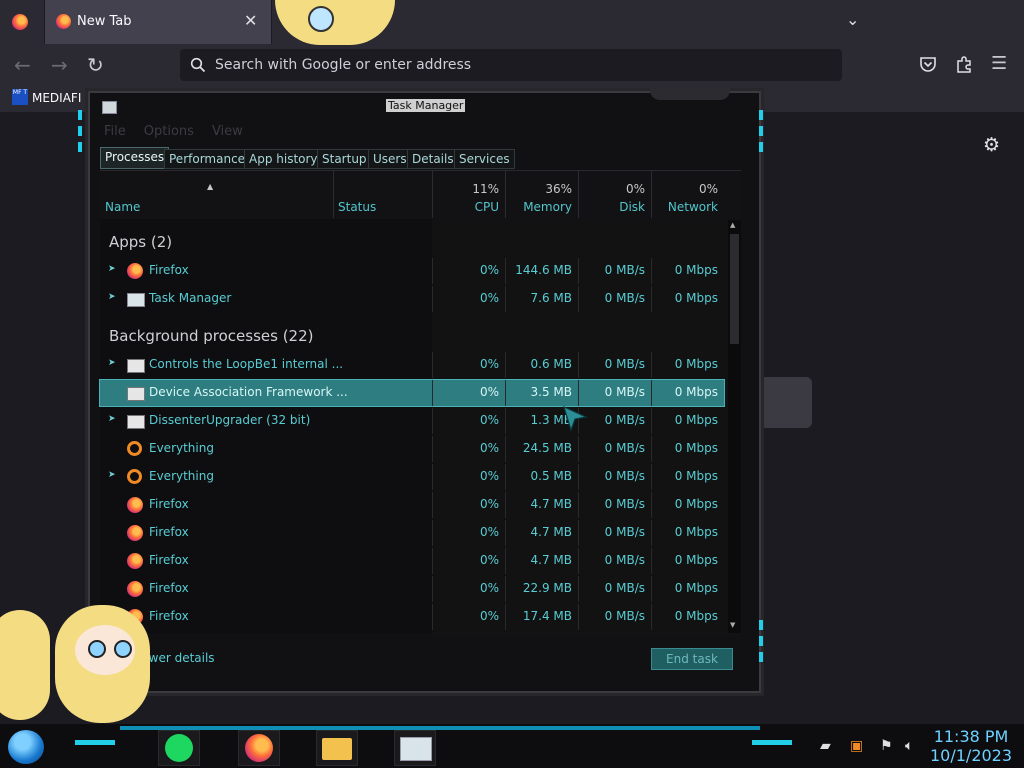 The width and height of the screenshot is (1024, 768). I want to click on tab-close-icon: ✕, so click(250, 20).